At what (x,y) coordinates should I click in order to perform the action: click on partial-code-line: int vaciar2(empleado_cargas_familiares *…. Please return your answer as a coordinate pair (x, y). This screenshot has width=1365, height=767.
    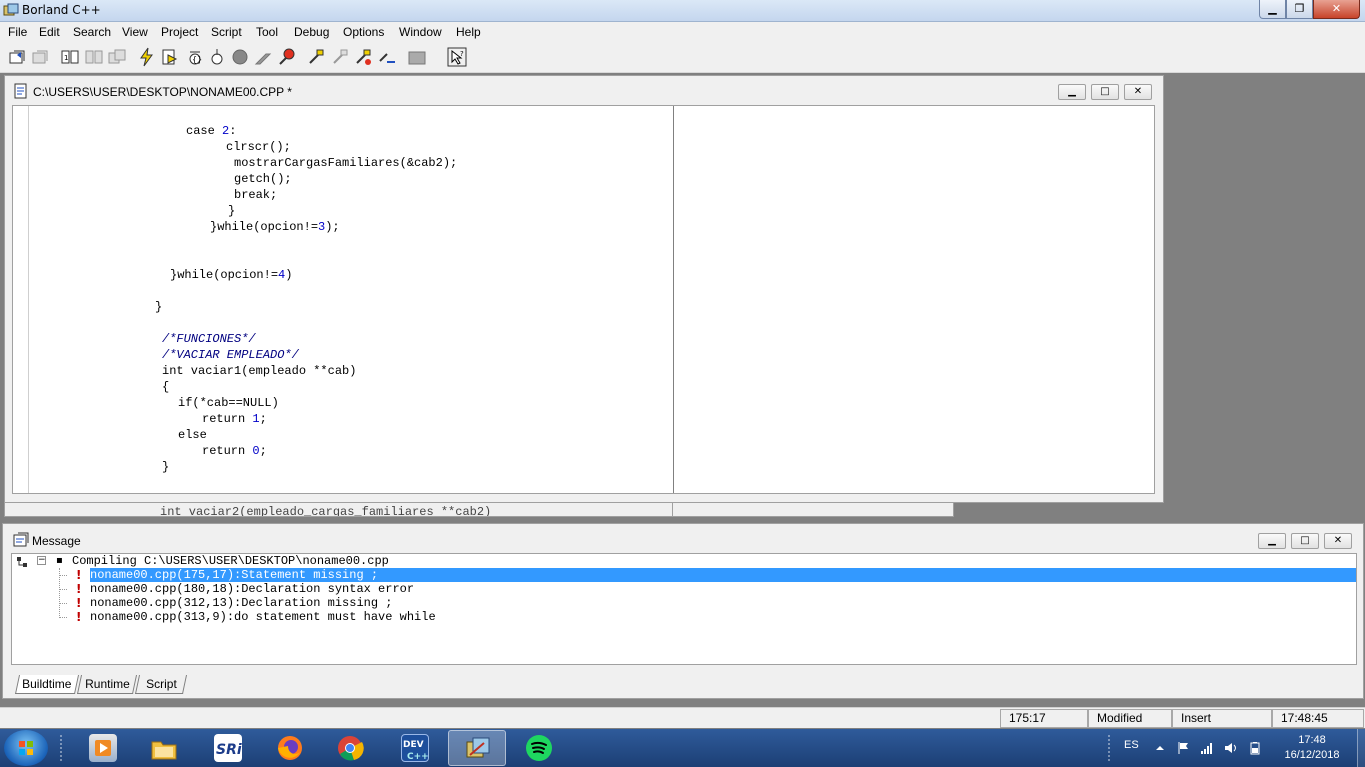
    Looking at the image, I should click on (326, 511).